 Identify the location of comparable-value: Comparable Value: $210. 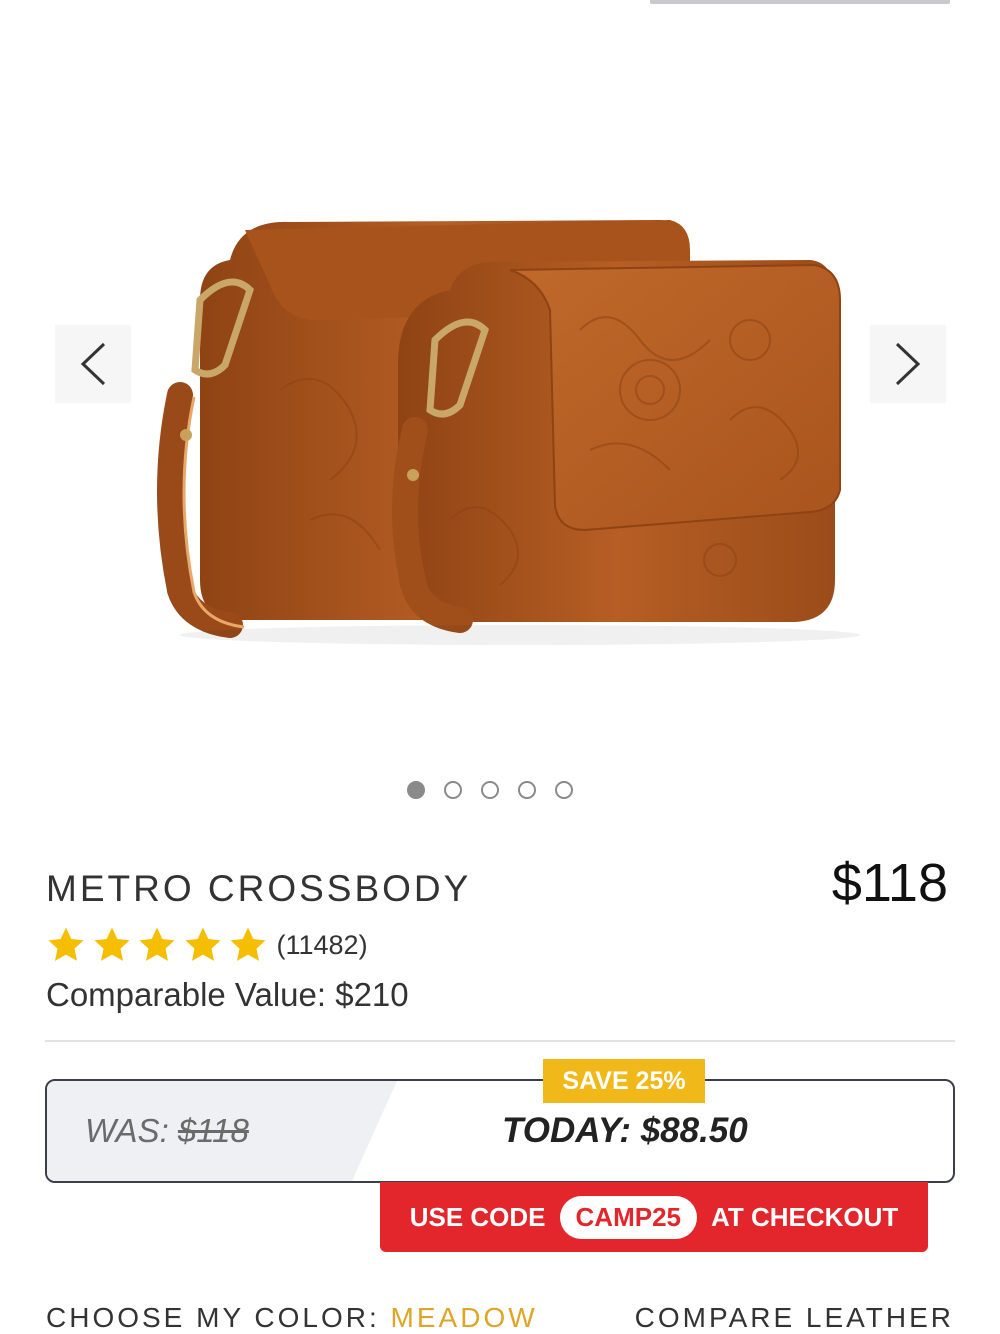
(227, 994).